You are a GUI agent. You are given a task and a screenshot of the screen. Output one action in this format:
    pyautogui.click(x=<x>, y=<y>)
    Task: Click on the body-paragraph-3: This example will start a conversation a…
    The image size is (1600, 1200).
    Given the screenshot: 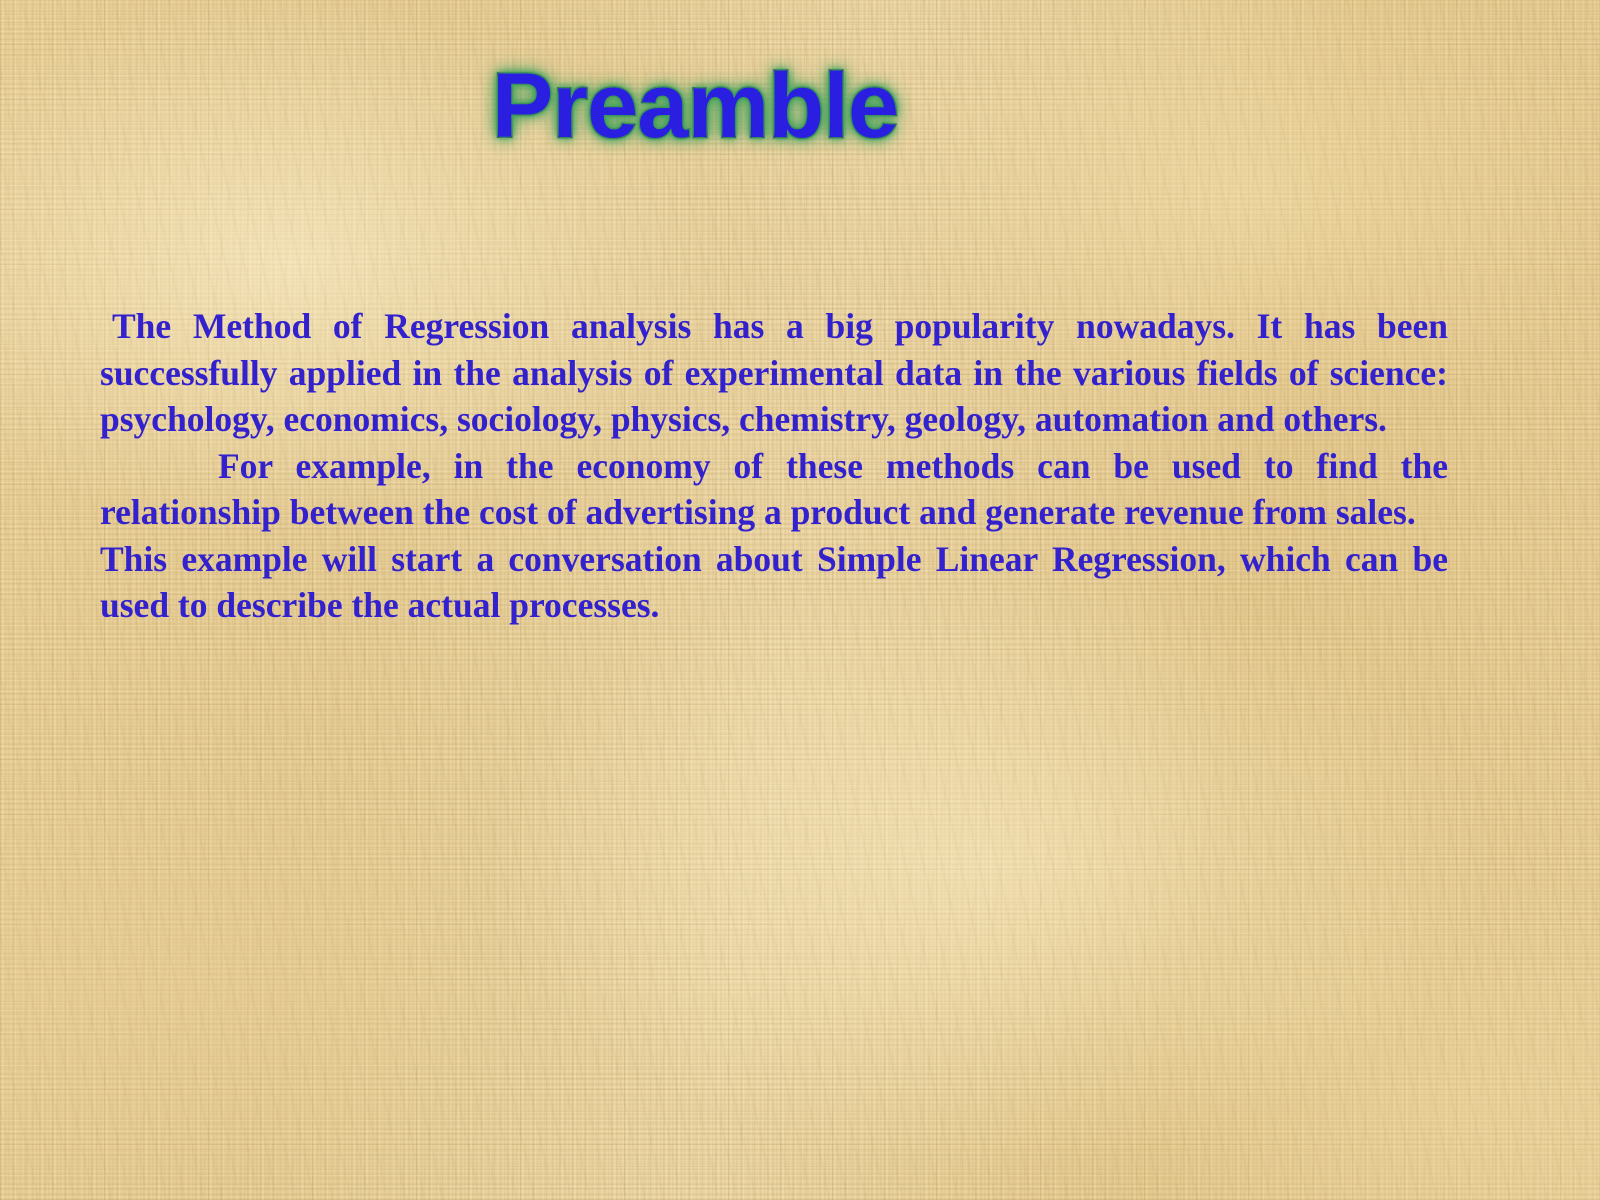 What is the action you would take?
    pyautogui.click(x=774, y=582)
    